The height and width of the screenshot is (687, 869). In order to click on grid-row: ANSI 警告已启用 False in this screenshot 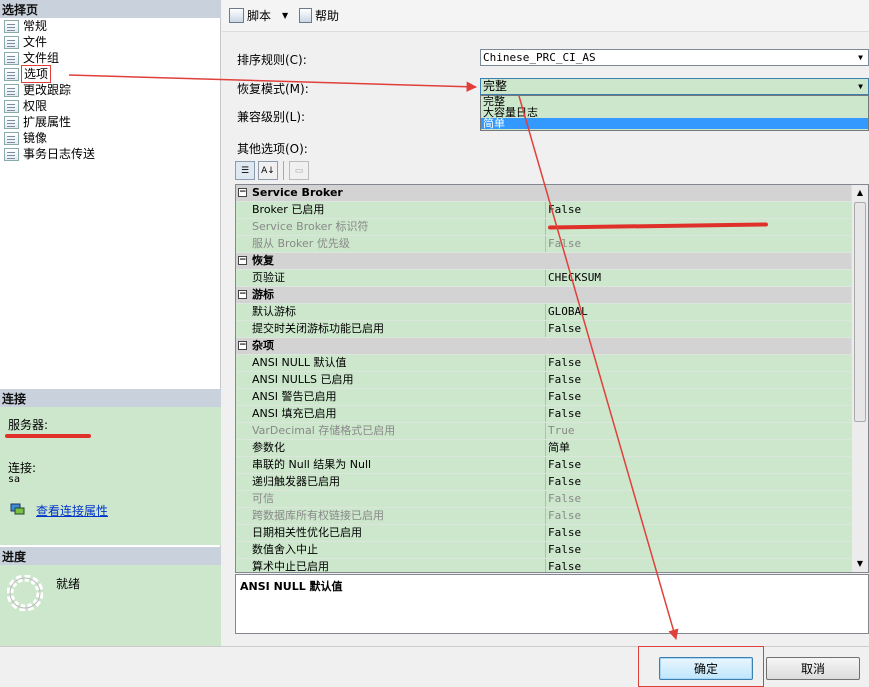, I will do `click(552, 397)`.